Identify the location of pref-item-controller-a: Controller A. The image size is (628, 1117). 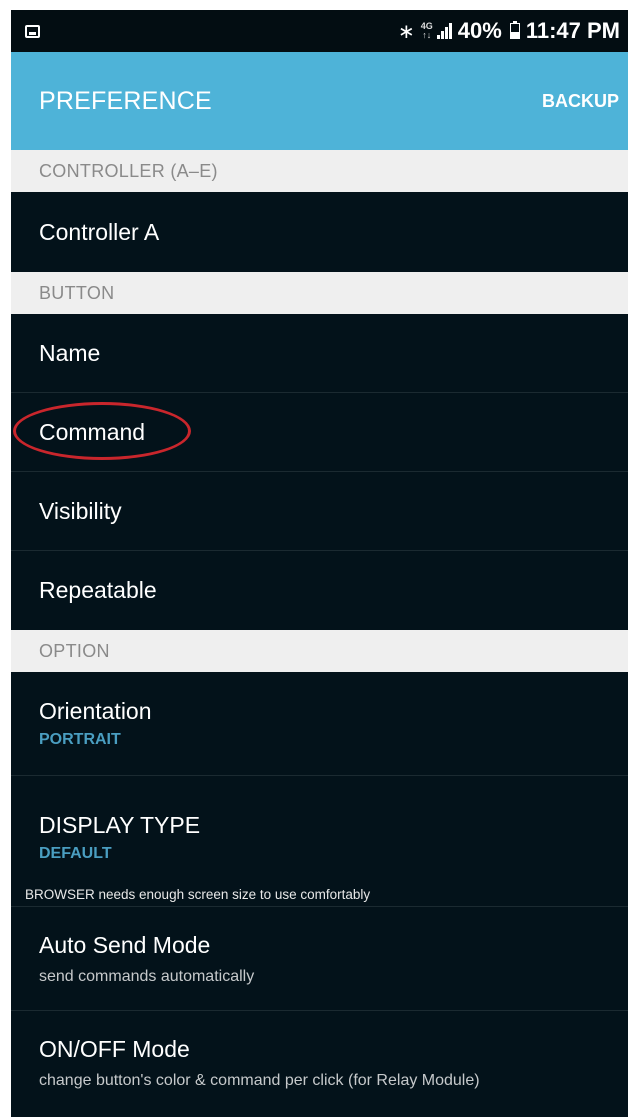
(319, 232).